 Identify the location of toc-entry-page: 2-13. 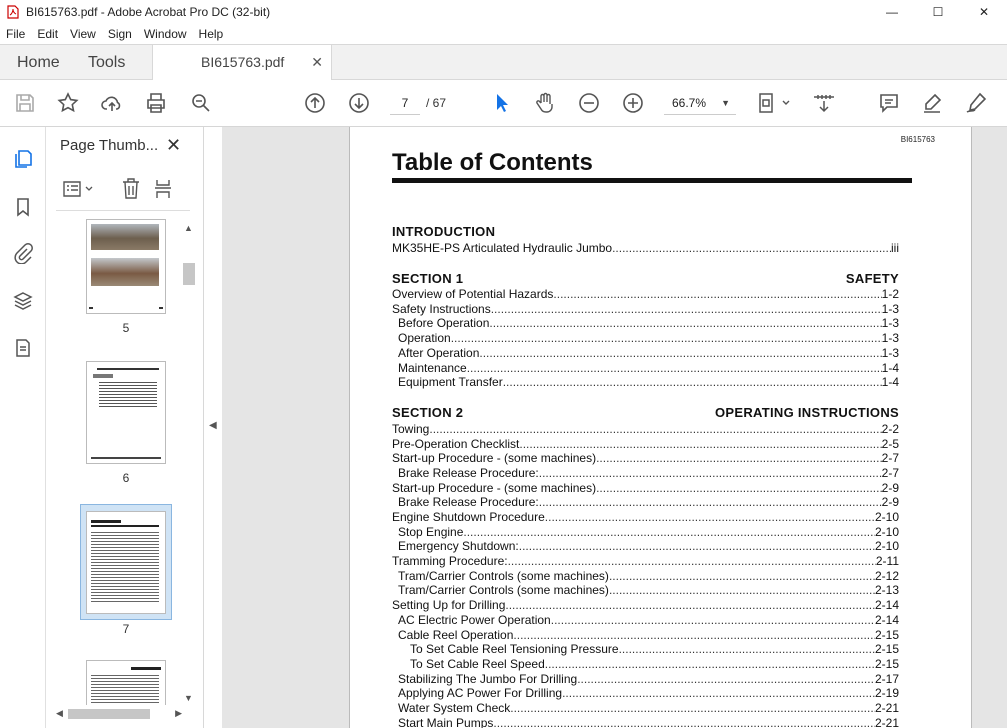
(886, 590).